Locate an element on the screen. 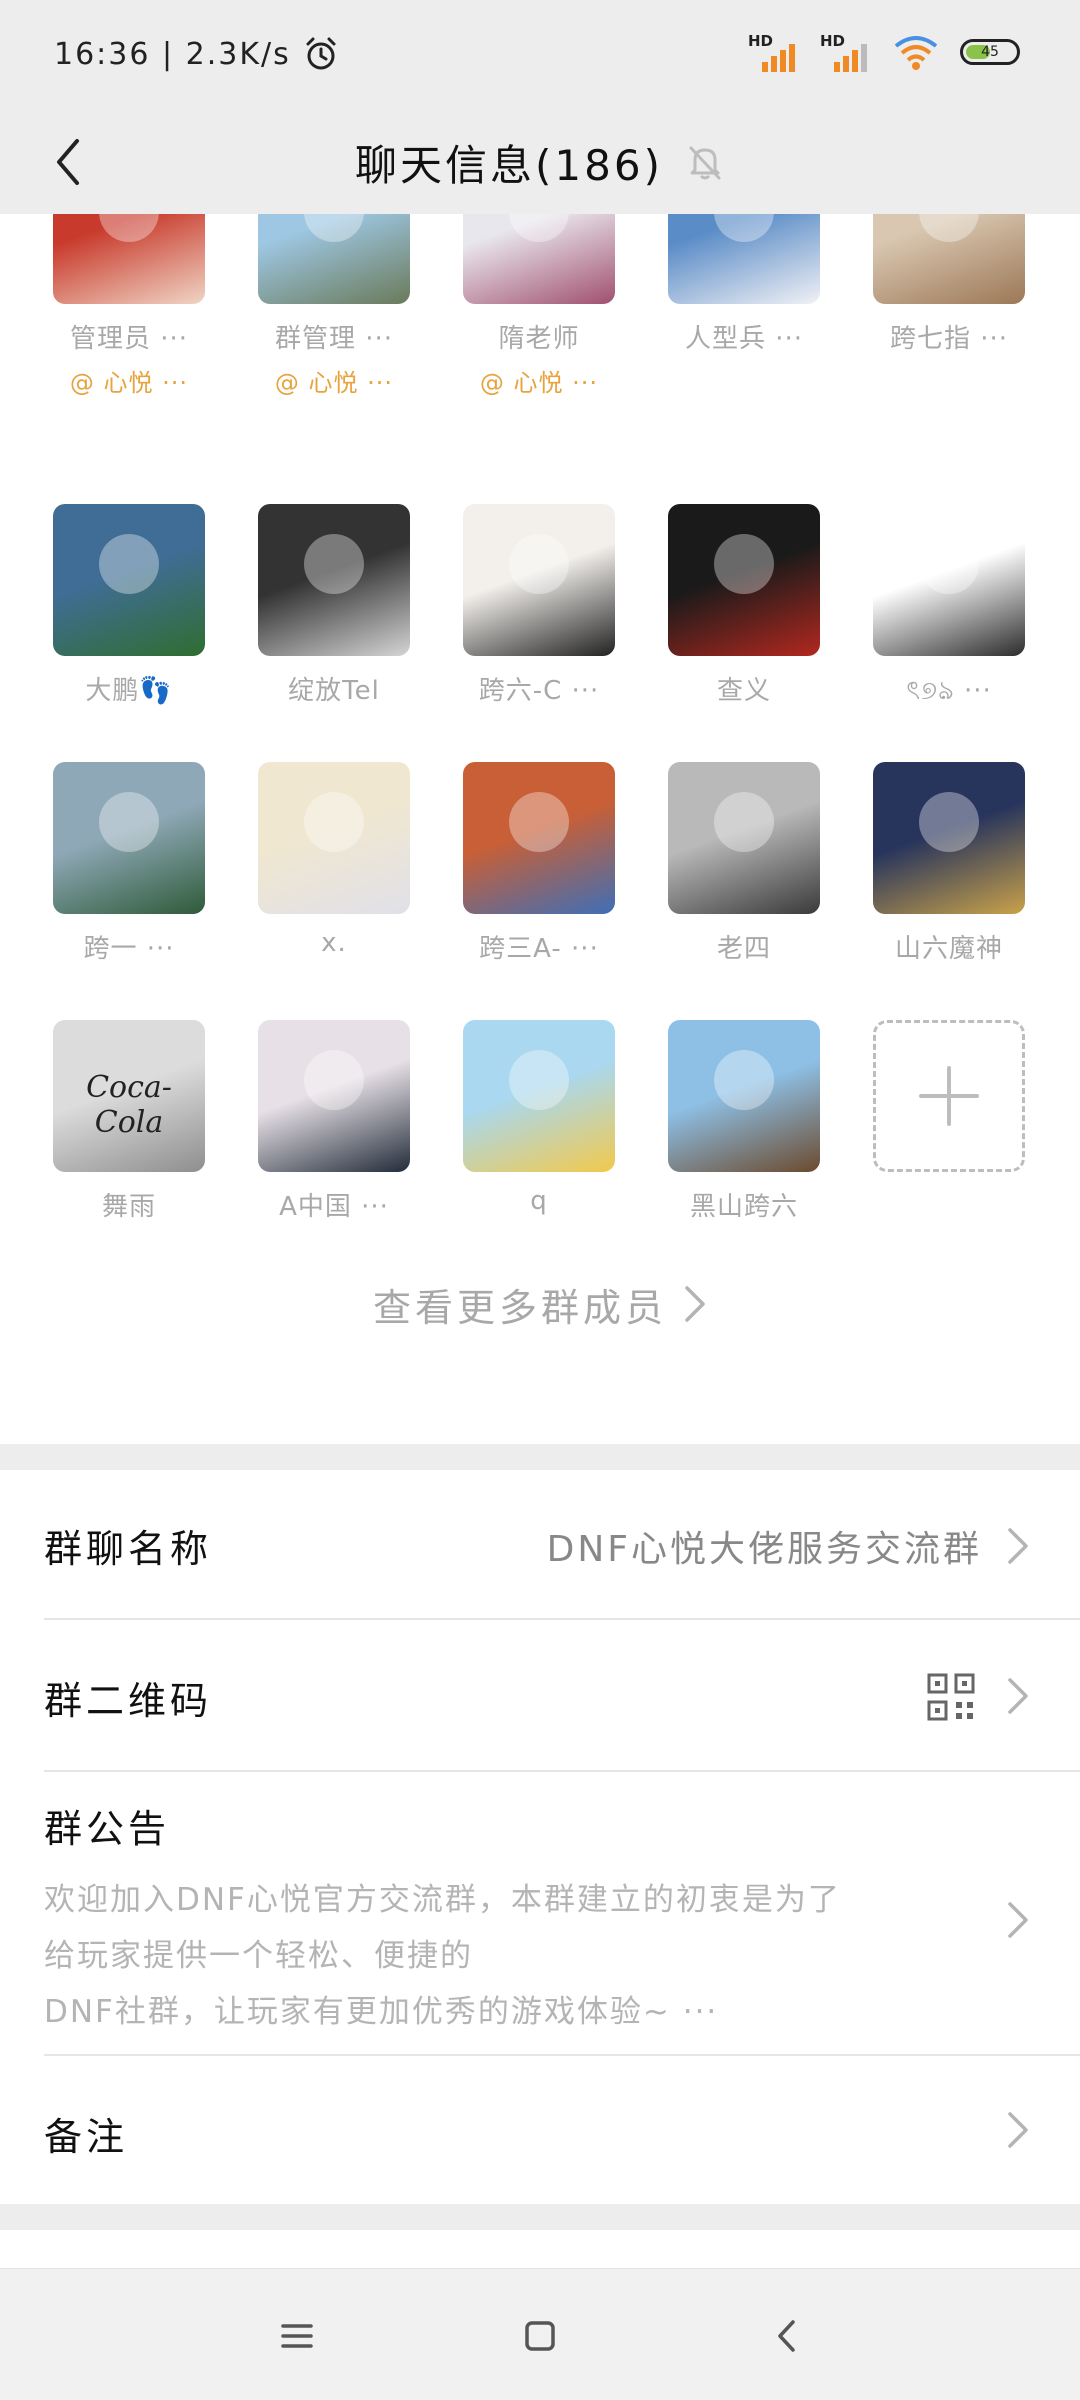 The image size is (1080, 2400). next-settings-section is located at coordinates (540, 2250).